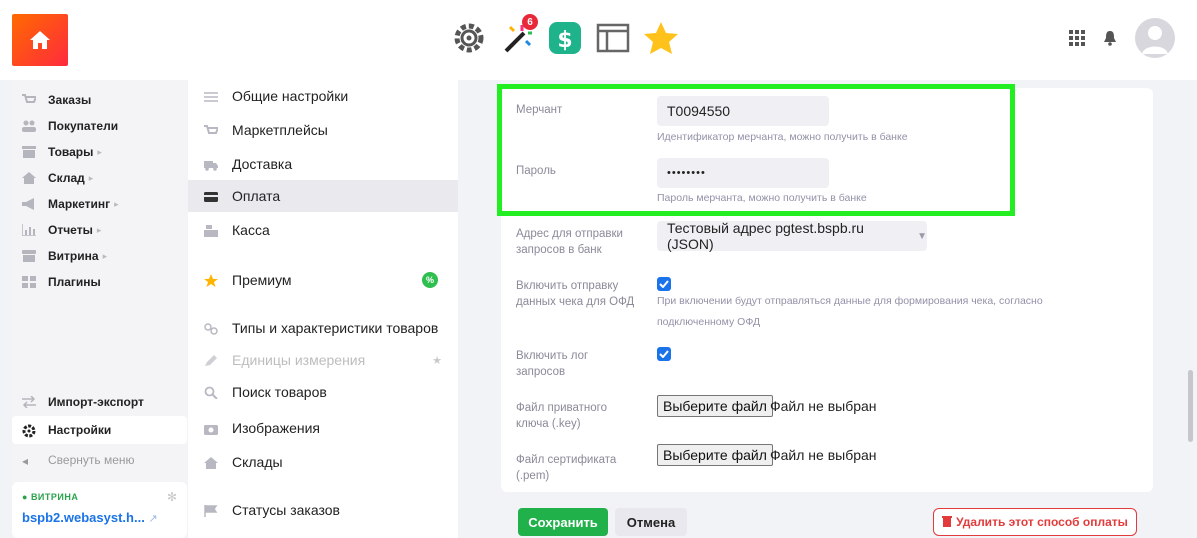 This screenshot has width=1197, height=538. I want to click on gear-icon, so click(29, 431).